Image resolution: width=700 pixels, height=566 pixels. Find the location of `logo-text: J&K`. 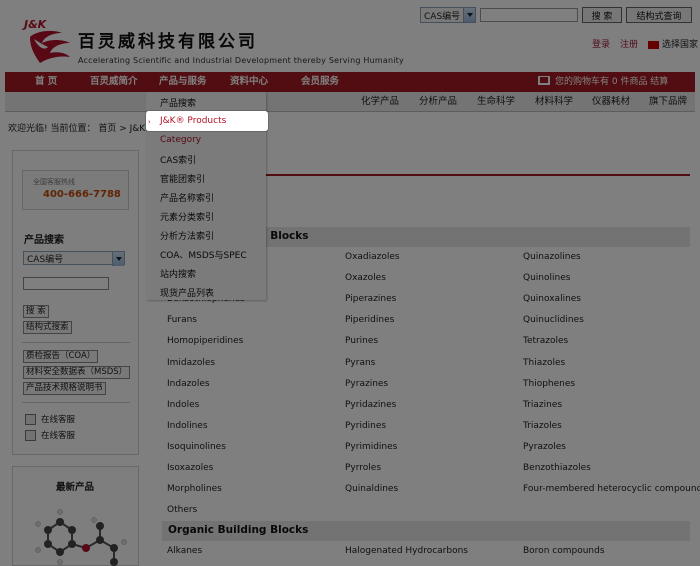

logo-text: J&K is located at coordinates (35, 24).